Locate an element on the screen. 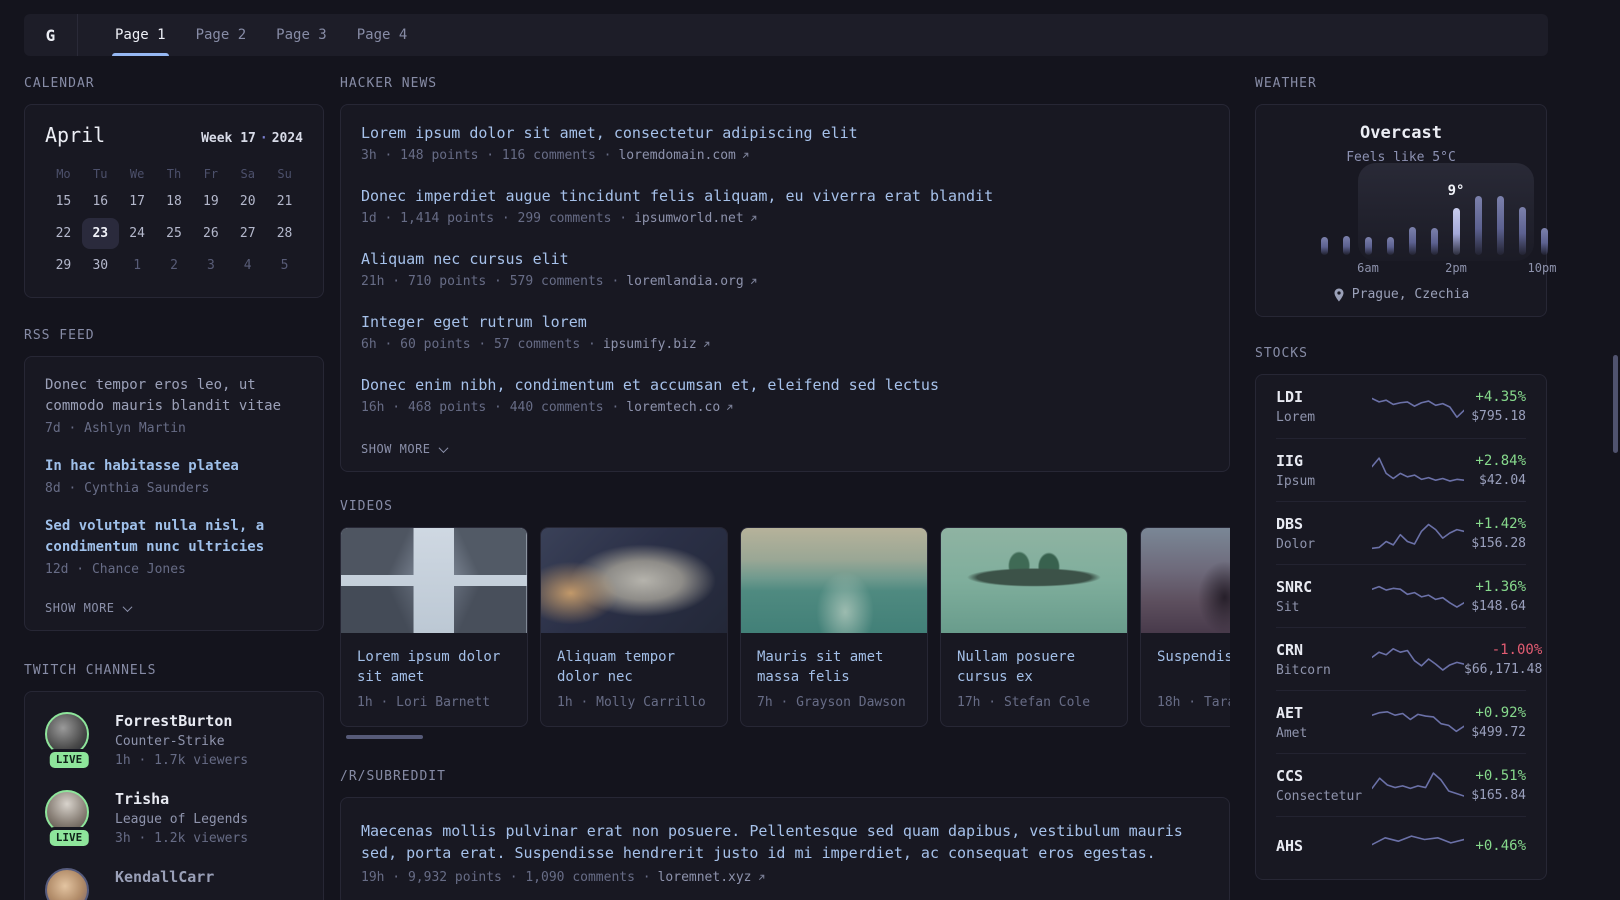  channel-name: Trisha is located at coordinates (181, 799).